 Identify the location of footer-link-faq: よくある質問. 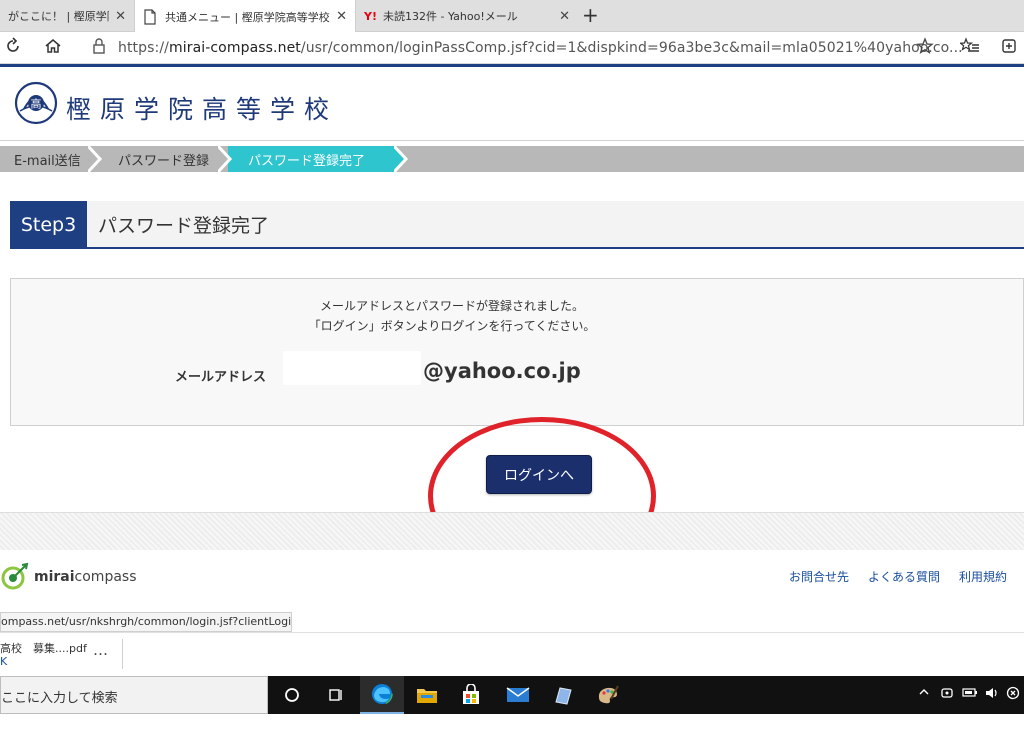
(904, 576).